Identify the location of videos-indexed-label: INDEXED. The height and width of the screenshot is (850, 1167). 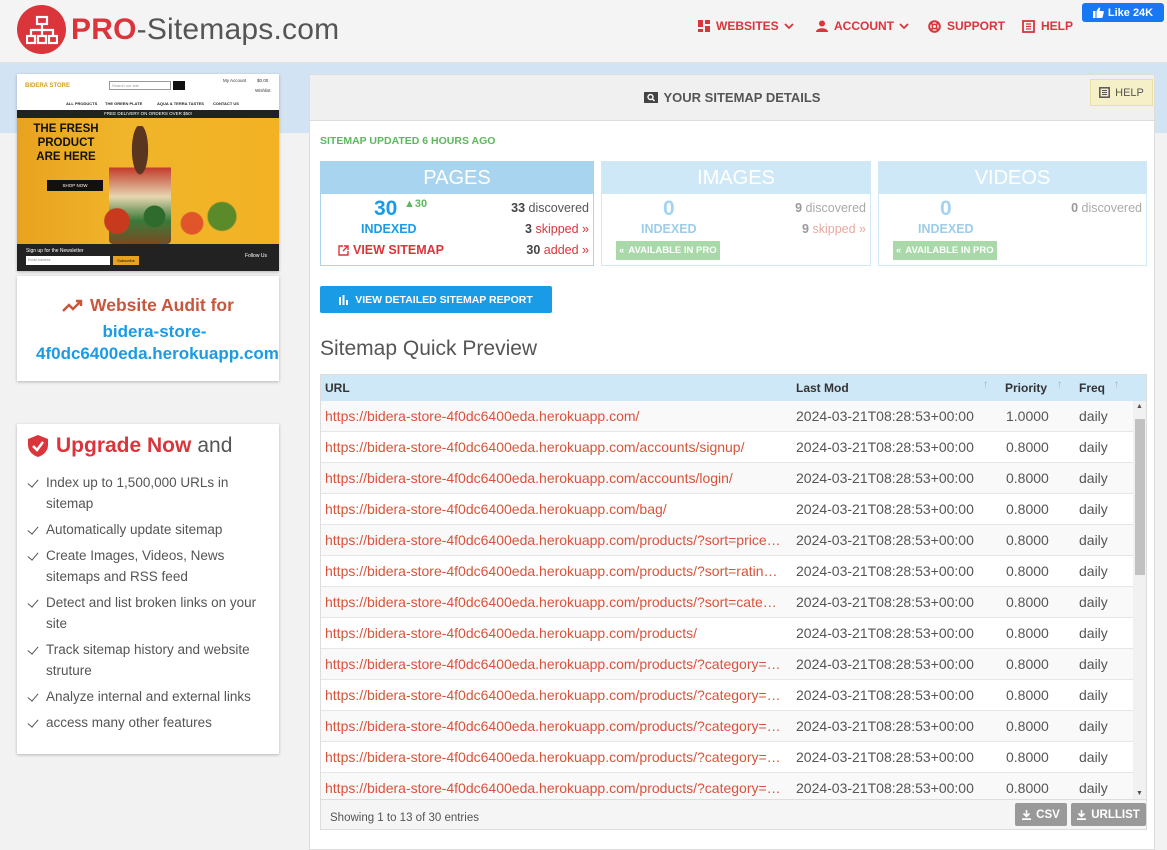
(946, 229).